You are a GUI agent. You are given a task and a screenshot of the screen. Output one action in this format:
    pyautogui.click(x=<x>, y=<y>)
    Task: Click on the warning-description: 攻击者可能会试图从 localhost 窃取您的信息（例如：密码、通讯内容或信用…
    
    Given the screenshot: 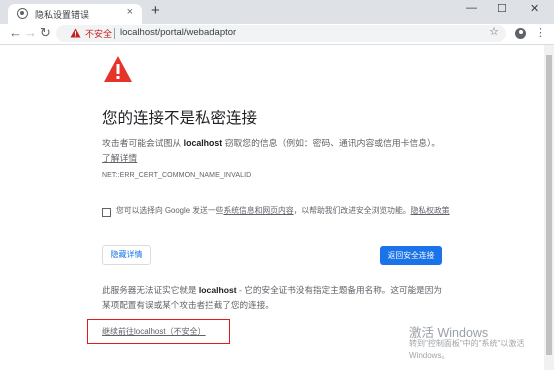 What is the action you would take?
    pyautogui.click(x=274, y=151)
    